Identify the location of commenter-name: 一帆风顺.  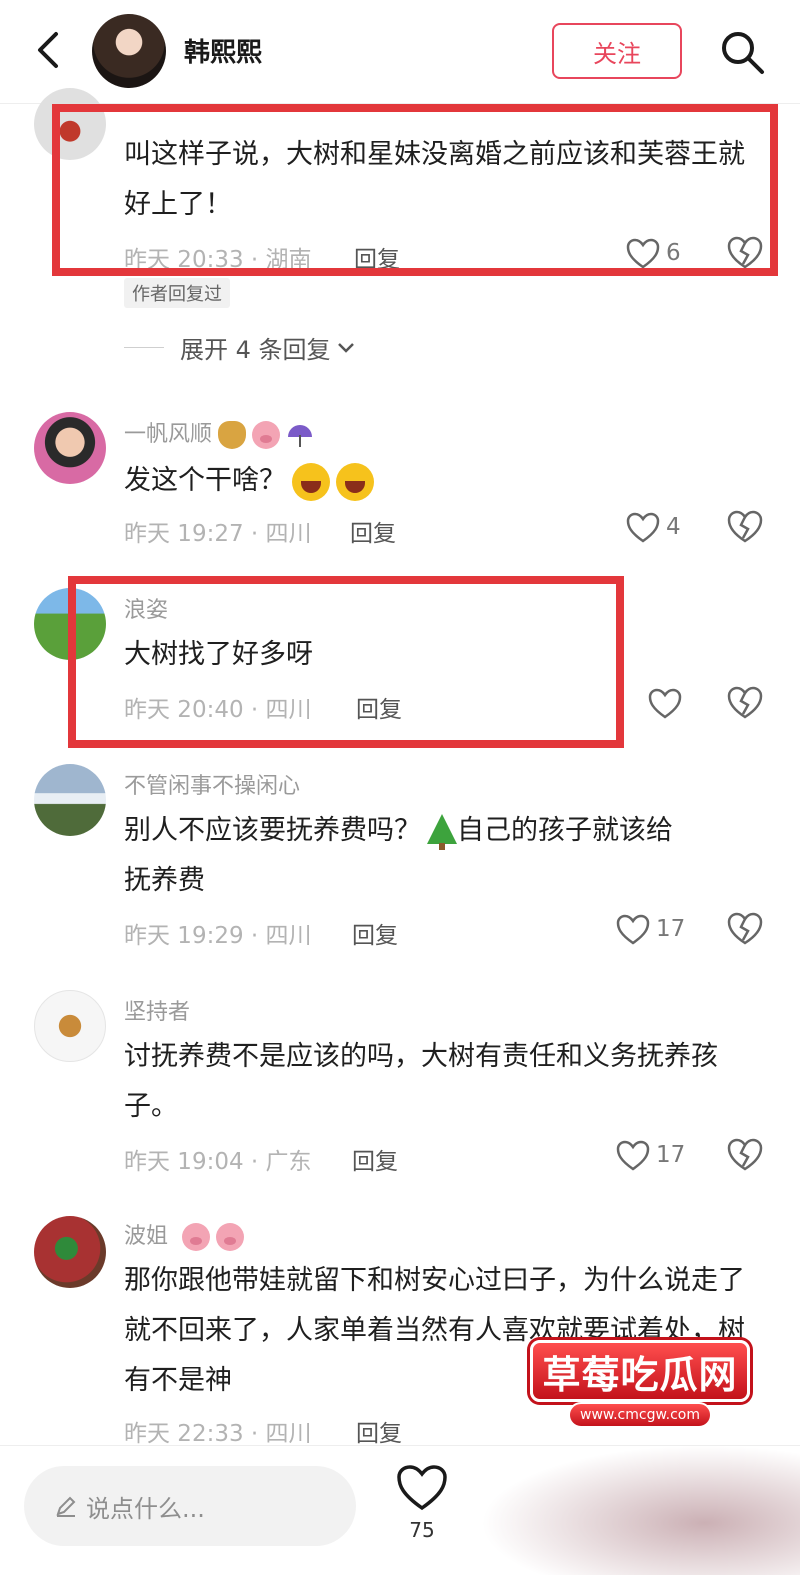
(219, 432).